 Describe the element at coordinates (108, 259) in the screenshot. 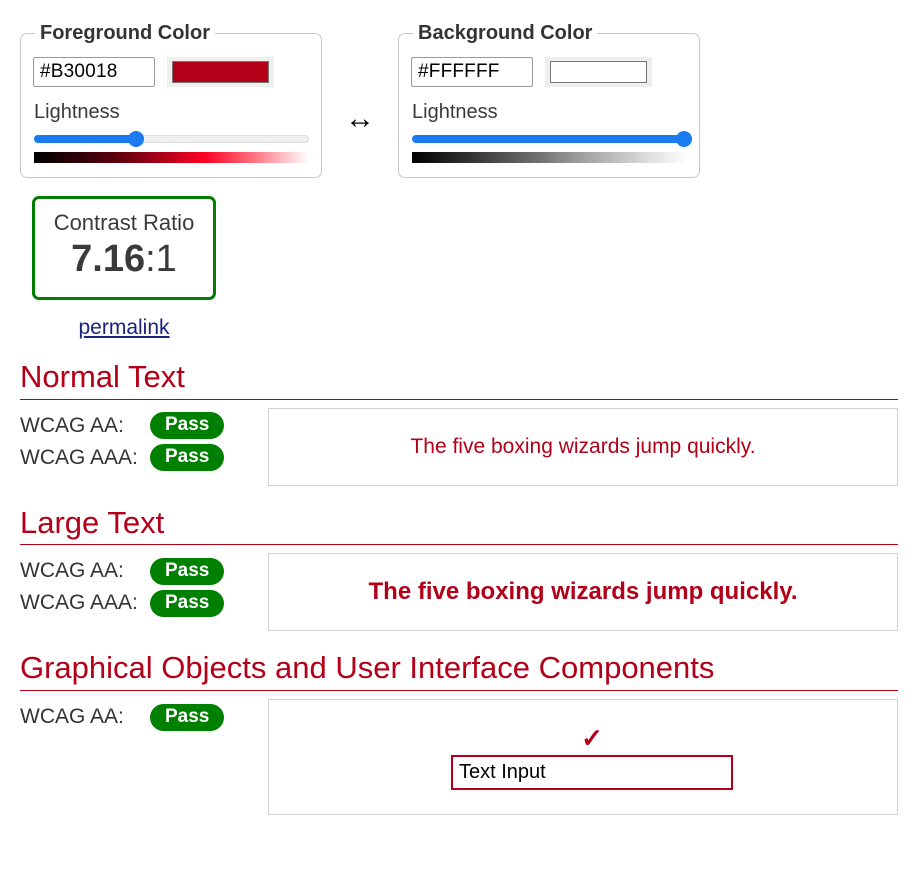

I see `contrast-ratio-number: 7.16` at that location.